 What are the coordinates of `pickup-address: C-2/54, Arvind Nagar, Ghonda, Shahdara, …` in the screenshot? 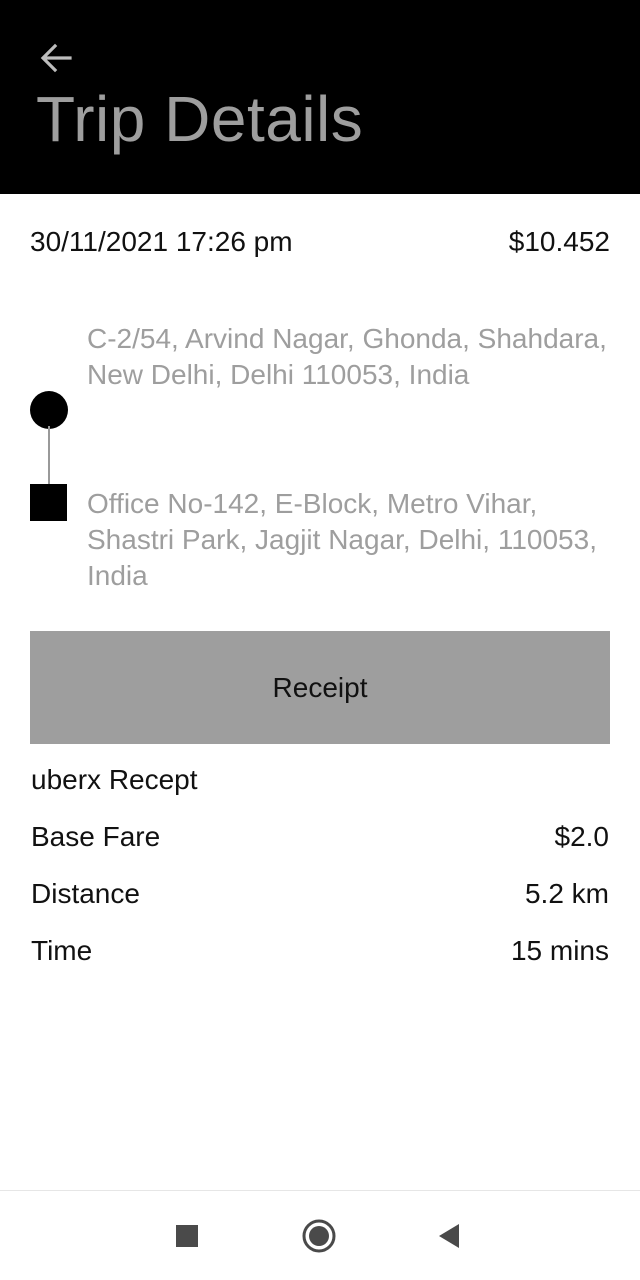 It's located at (347, 356).